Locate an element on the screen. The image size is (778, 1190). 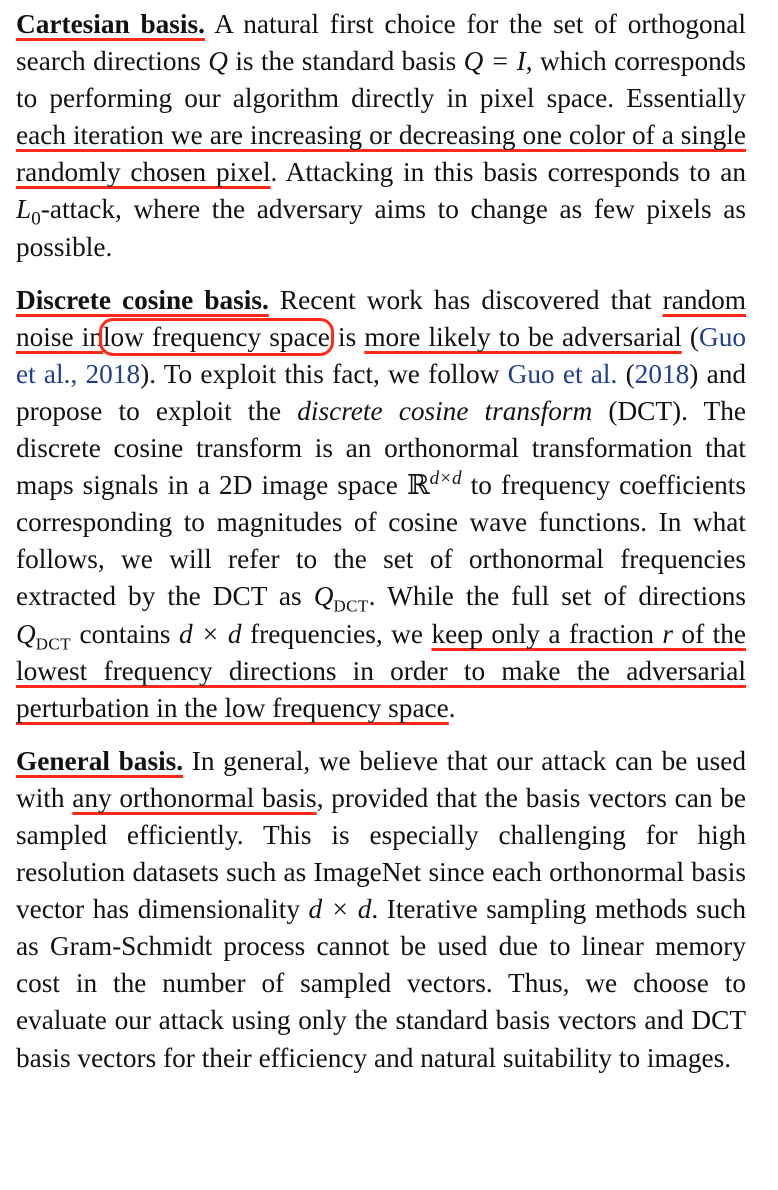
math-L0-subscript: 0 is located at coordinates (36, 219).